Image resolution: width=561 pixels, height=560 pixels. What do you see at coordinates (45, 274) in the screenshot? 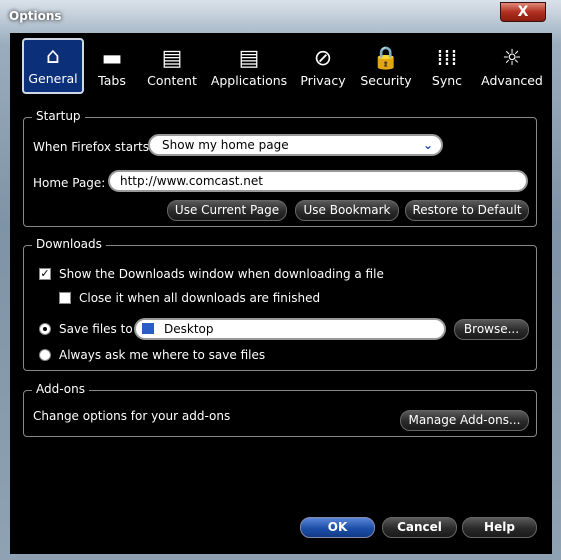
I see `show-downloads-checkbox: ✓` at bounding box center [45, 274].